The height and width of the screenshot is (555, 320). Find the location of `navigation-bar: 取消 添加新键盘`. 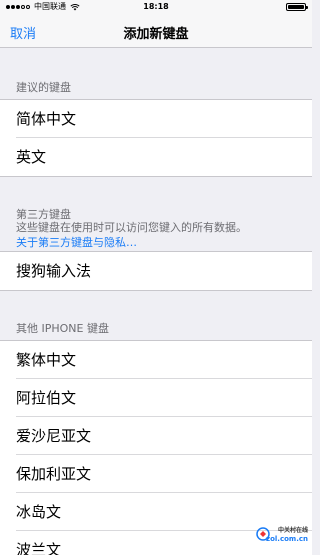

navigation-bar: 取消 添加新键盘 is located at coordinates (156, 31).